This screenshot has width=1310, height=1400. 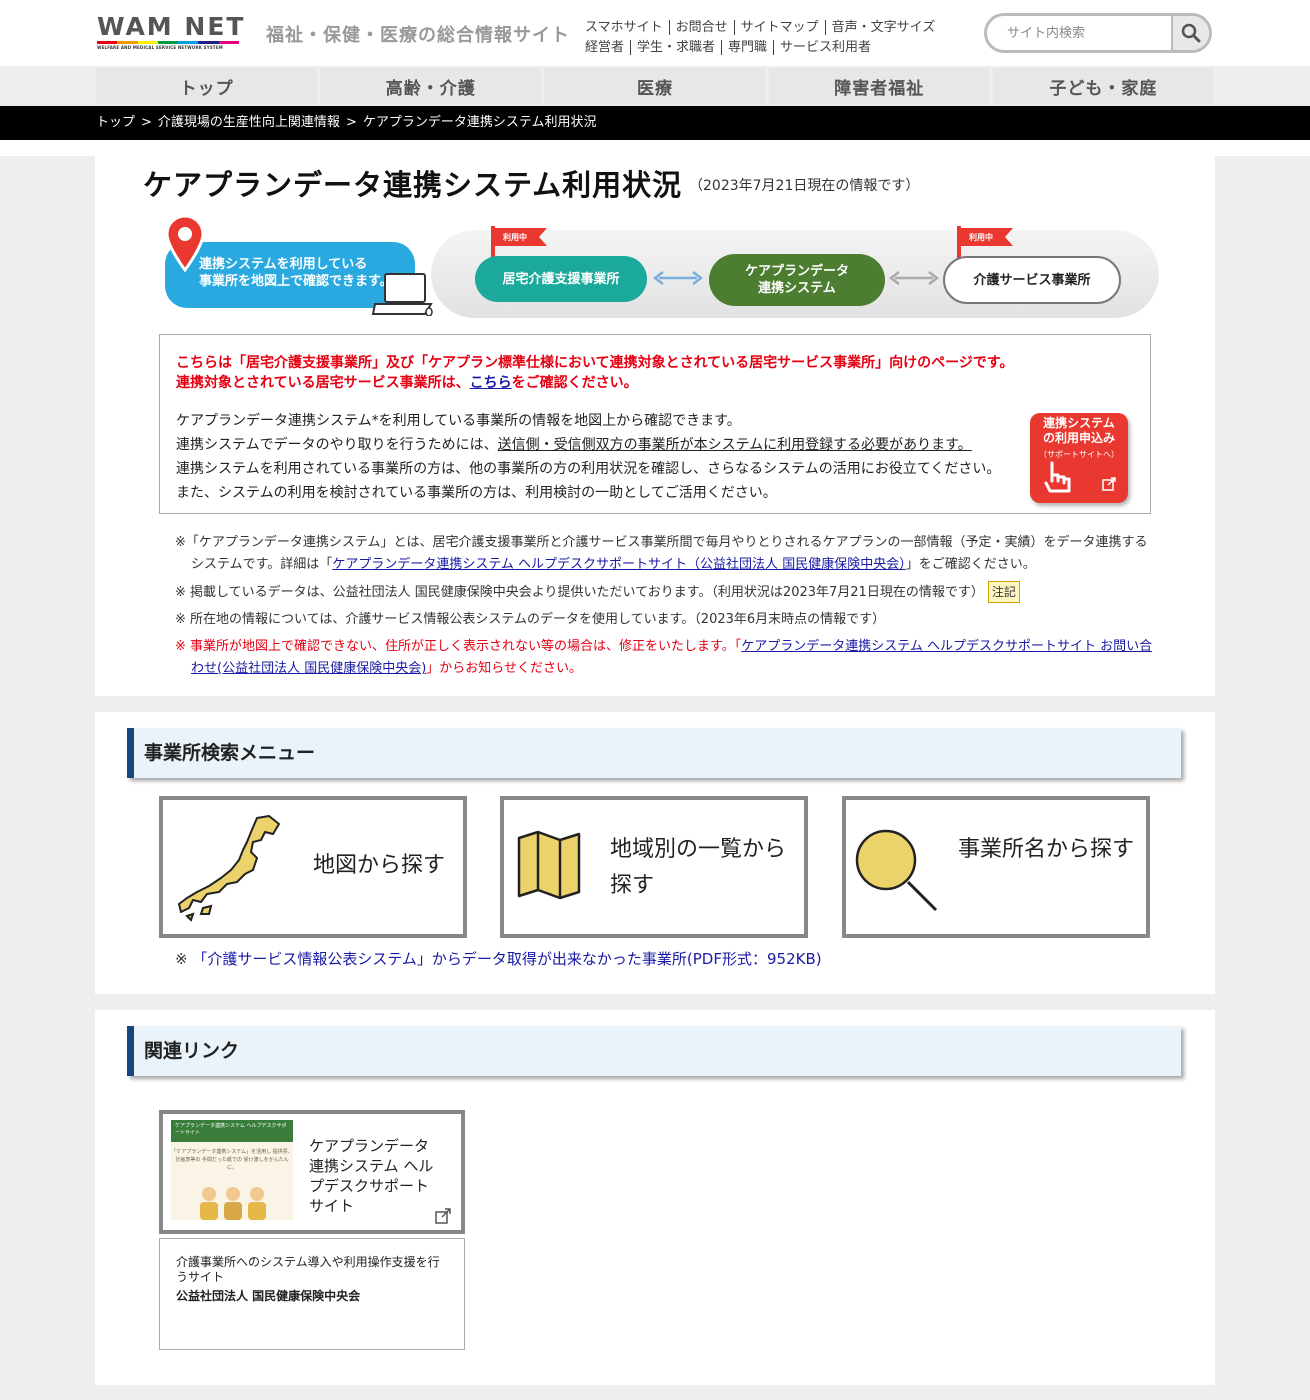 I want to click on magnifier-icon, so click(x=896, y=870).